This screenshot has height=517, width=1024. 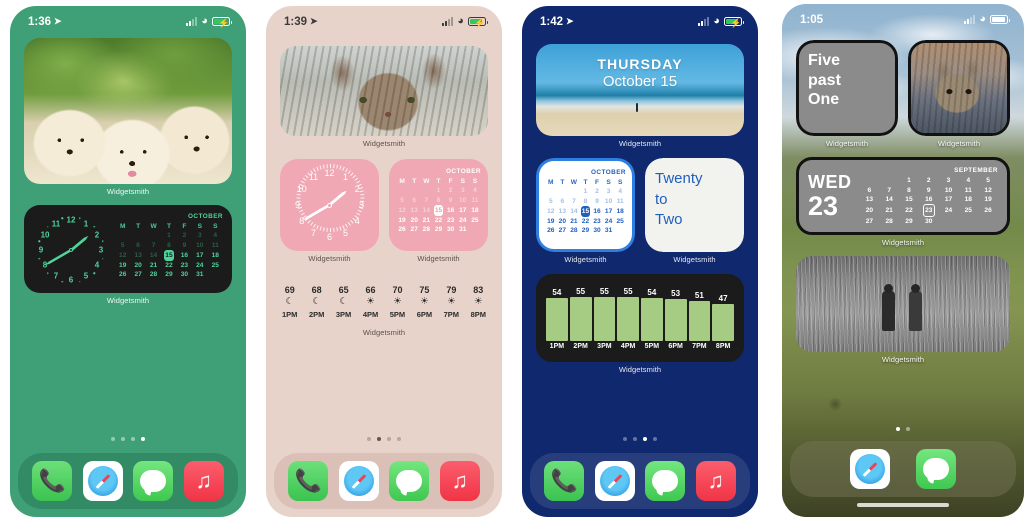 What do you see at coordinates (128, 117) in the screenshot?
I see `photo-widget-puppies: Widgetsmith` at bounding box center [128, 117].